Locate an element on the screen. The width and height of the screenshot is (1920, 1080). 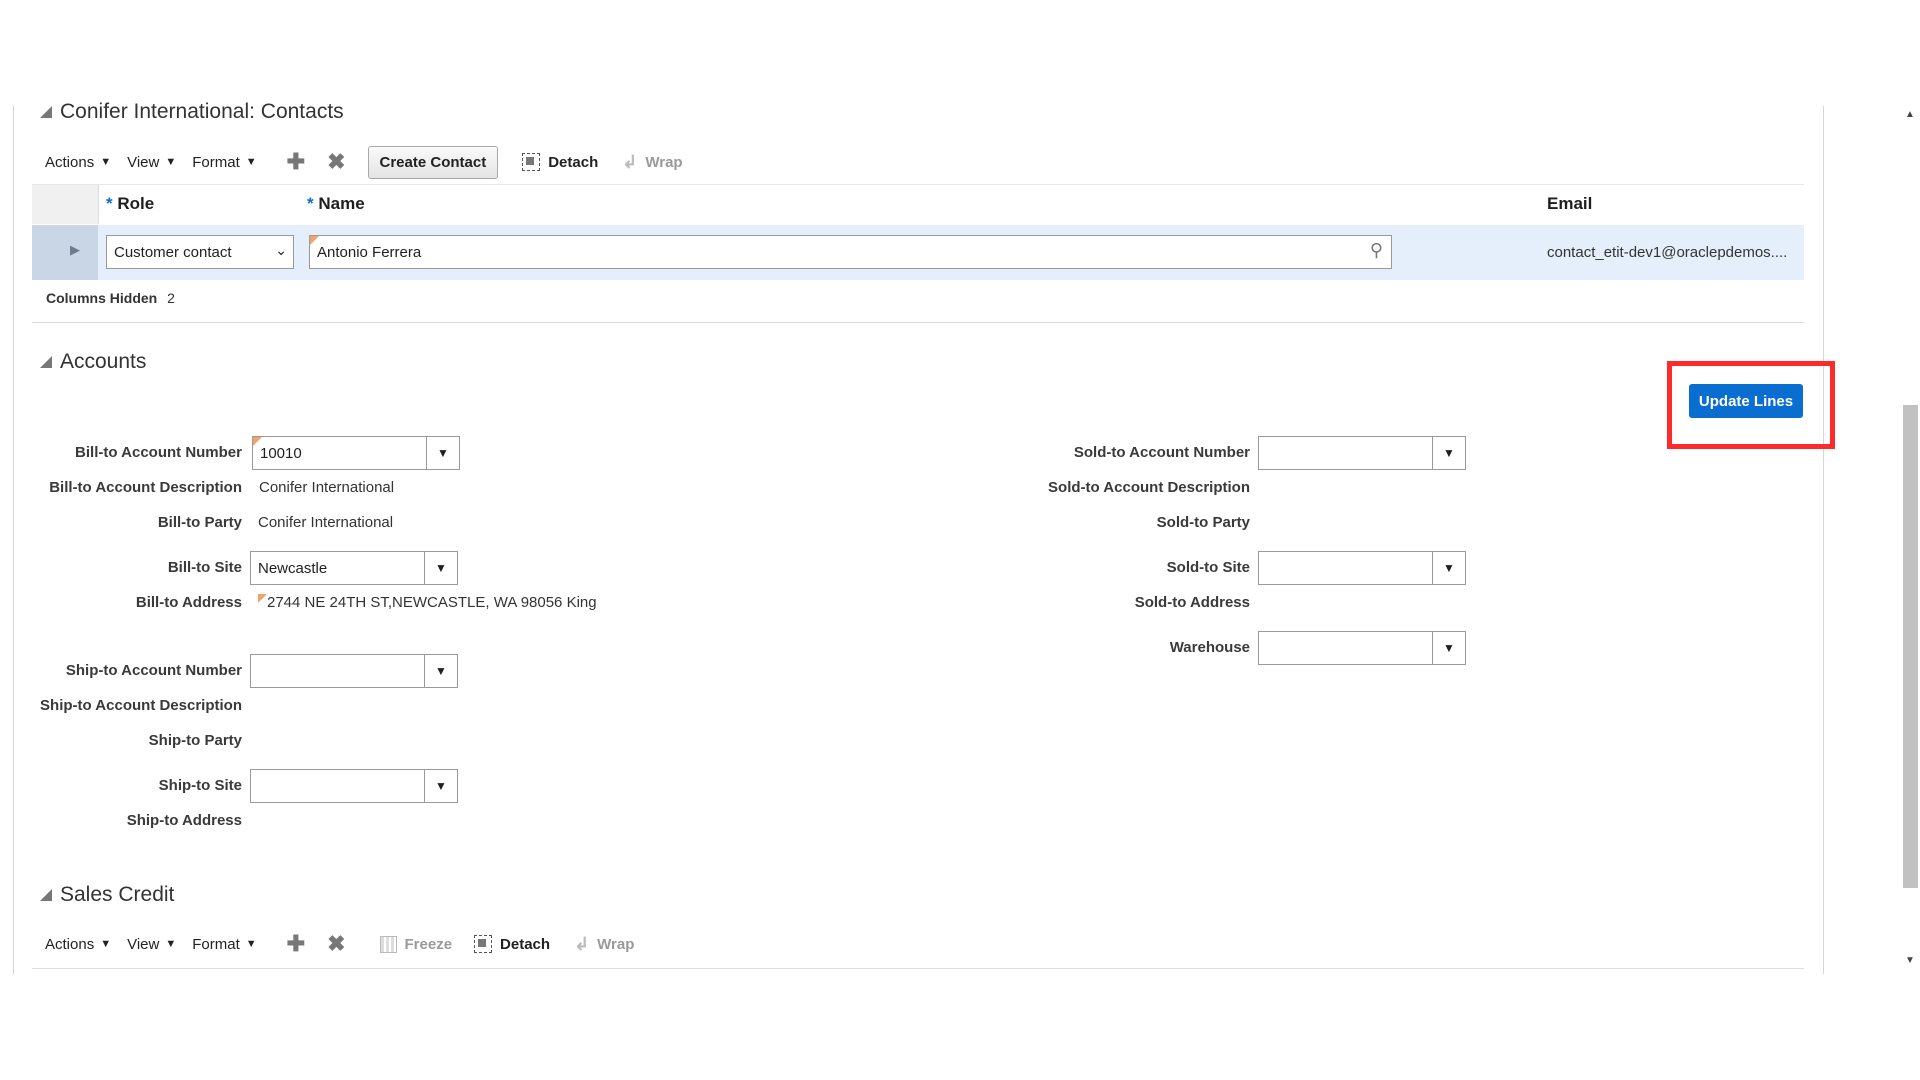
bill-to-account-number-value: 10010 is located at coordinates (339, 453).